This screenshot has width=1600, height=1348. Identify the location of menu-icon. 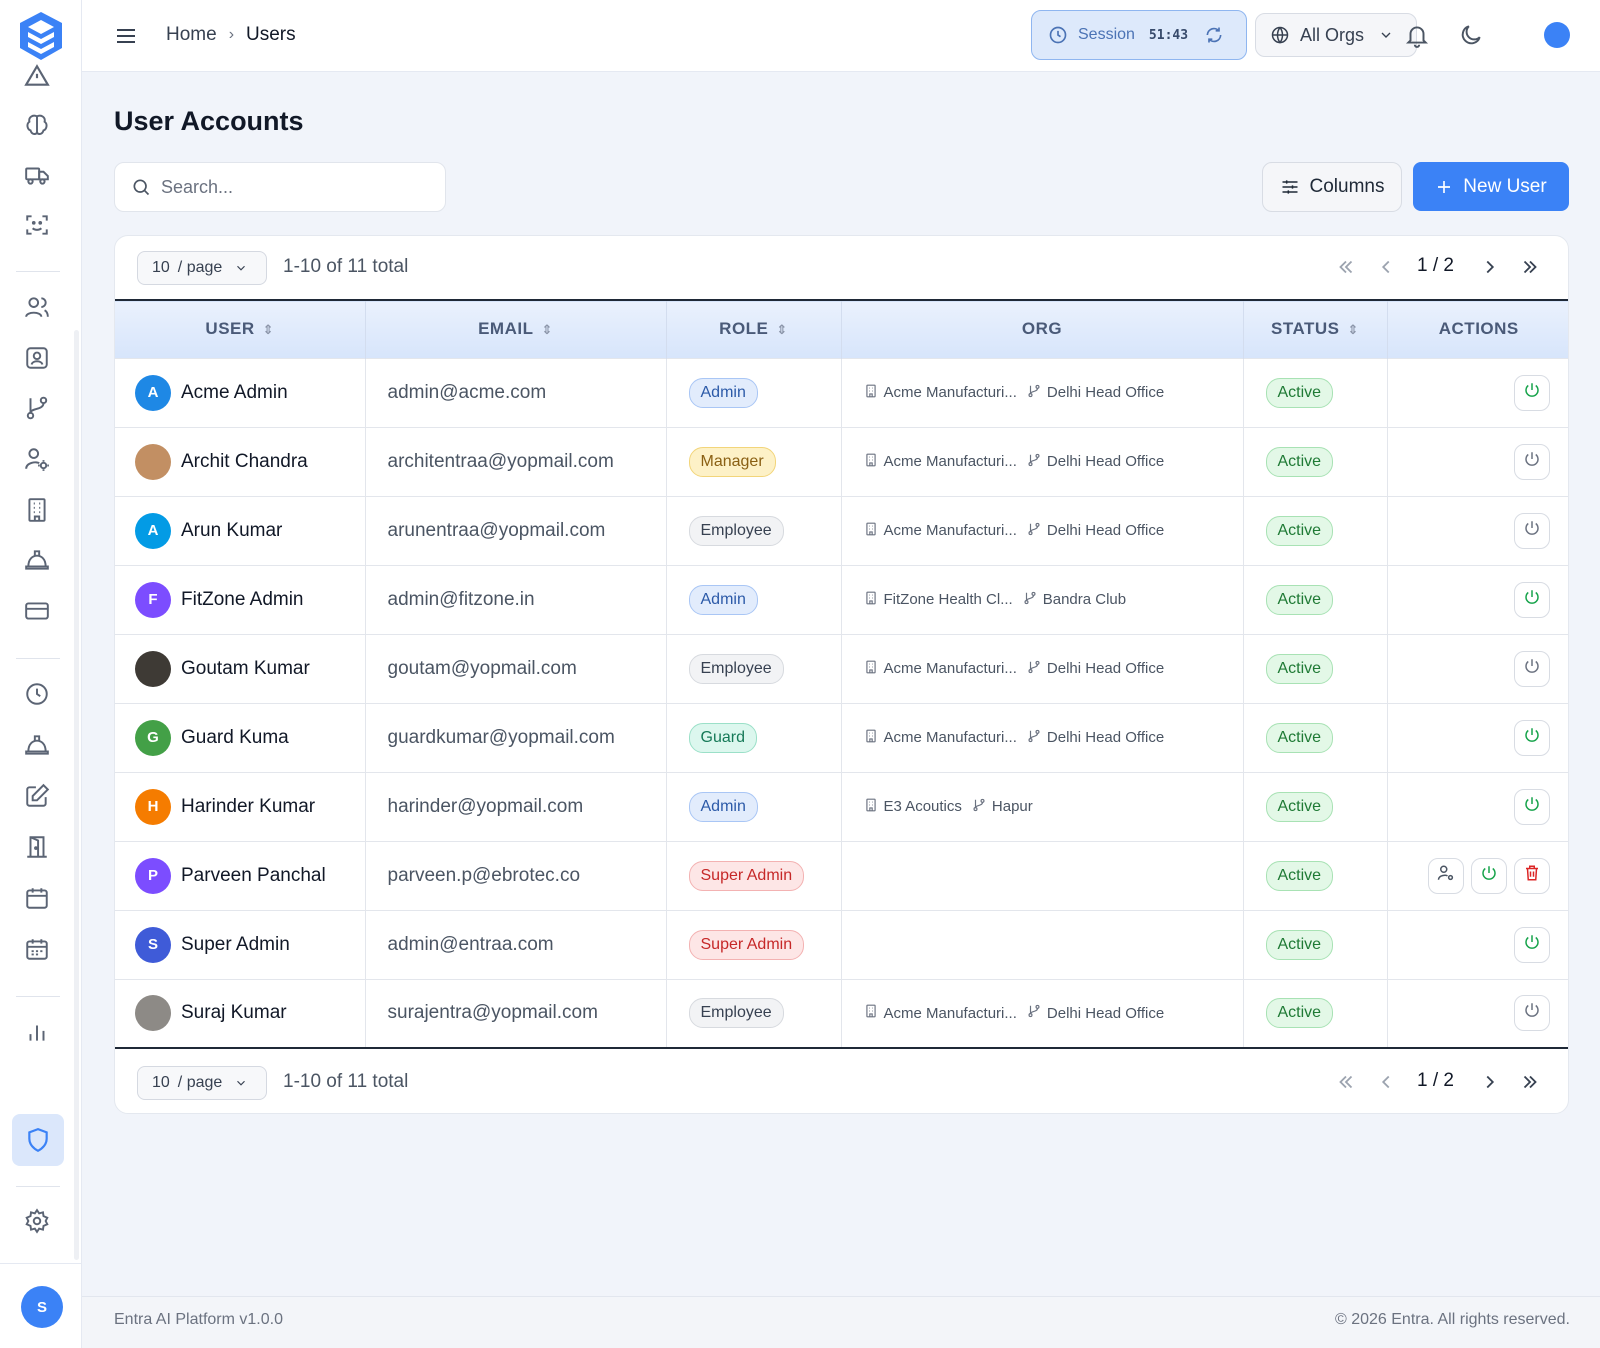
(126, 36).